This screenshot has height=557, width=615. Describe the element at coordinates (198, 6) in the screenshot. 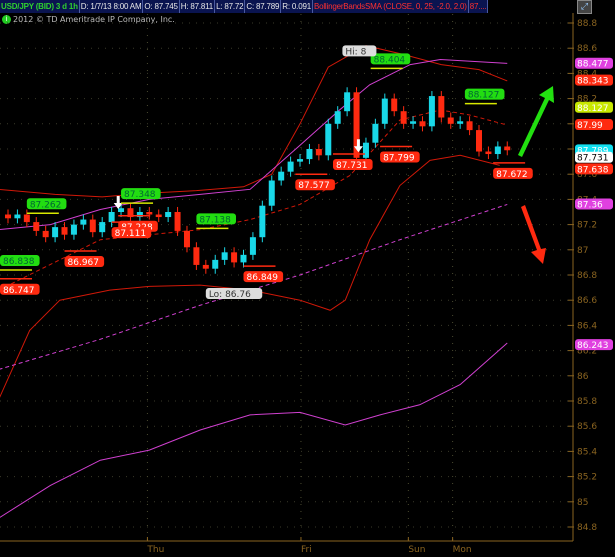

I see `high-readout: H: 87.811` at that location.